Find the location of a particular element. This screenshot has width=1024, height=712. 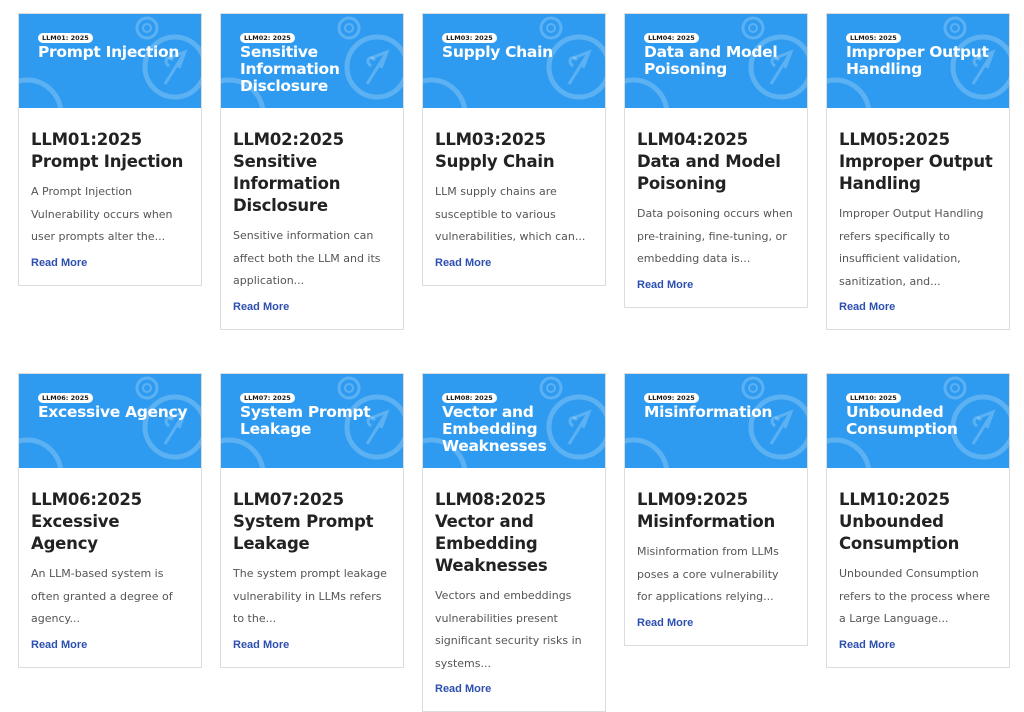

card-banner: LLM01: 2025 Prompt Injection is located at coordinates (110, 61).